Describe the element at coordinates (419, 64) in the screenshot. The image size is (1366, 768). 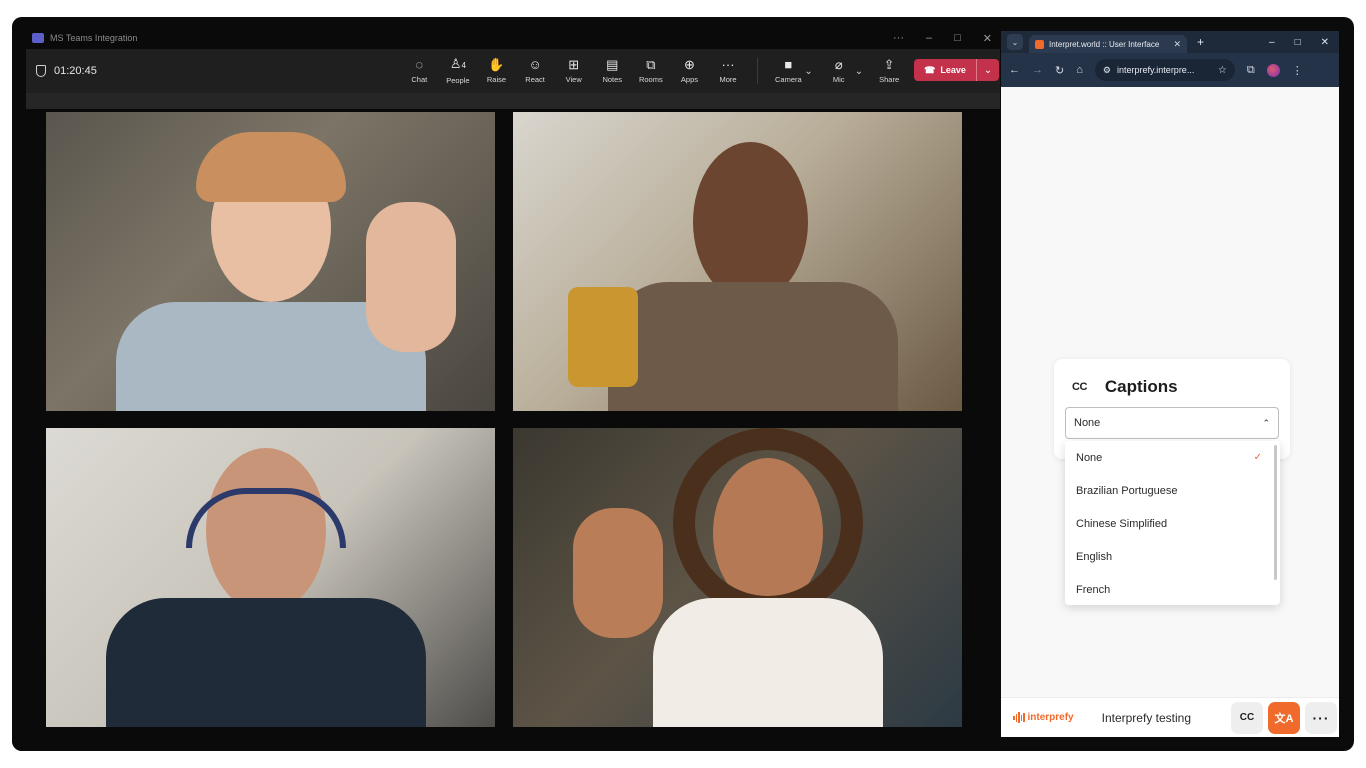
I see `chat-icon: ◌` at that location.